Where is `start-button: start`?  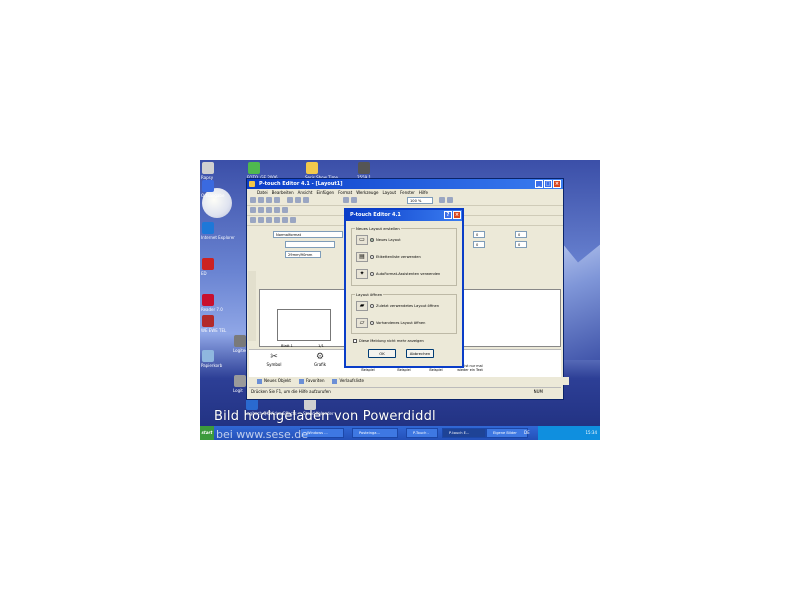
start-button: start is located at coordinates (207, 433).